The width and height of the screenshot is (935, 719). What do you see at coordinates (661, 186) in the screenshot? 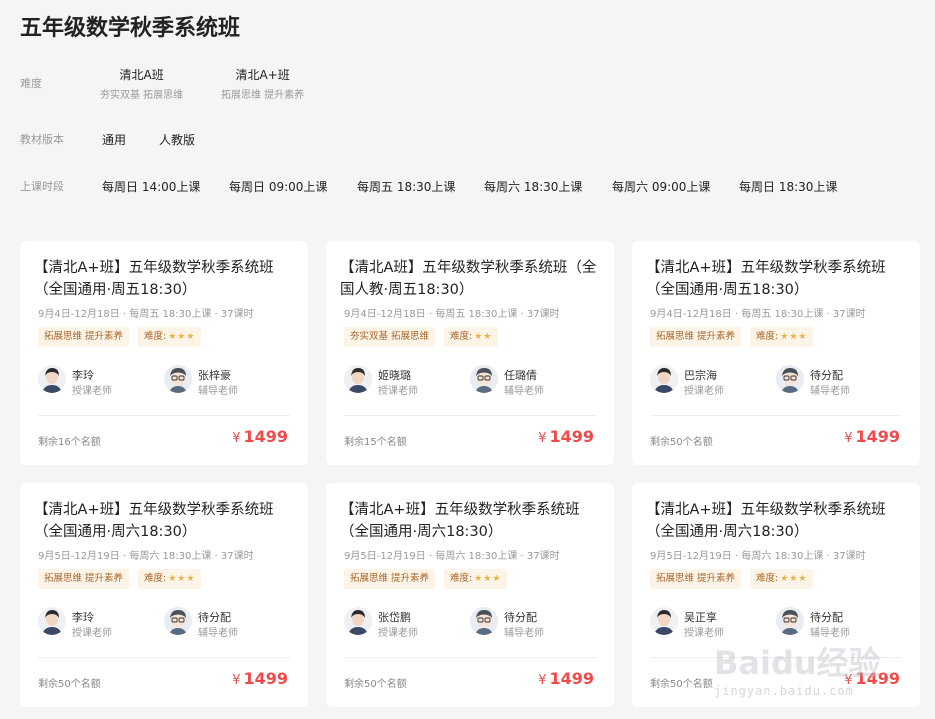
I see `schedule-option: 每周六 09:00上课` at bounding box center [661, 186].